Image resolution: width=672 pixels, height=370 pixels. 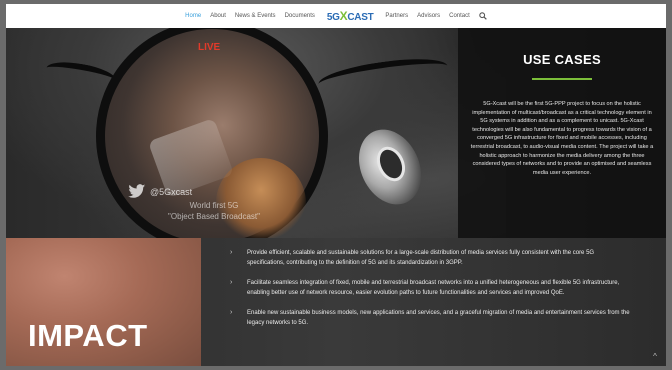 I want to click on twitter-handle-row: @5Gxcast, so click(x=160, y=191).